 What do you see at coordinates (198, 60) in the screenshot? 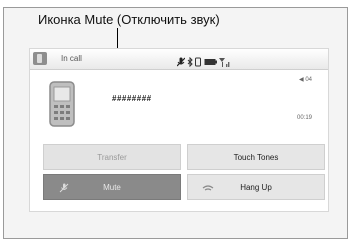
I see `hfl-icon` at bounding box center [198, 60].